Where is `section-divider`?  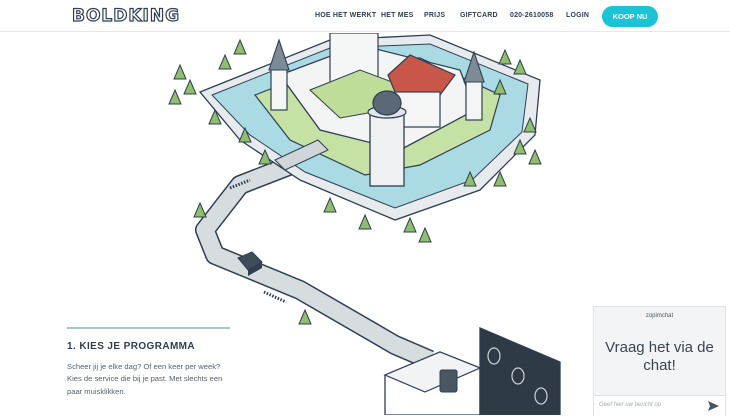 section-divider is located at coordinates (148, 328).